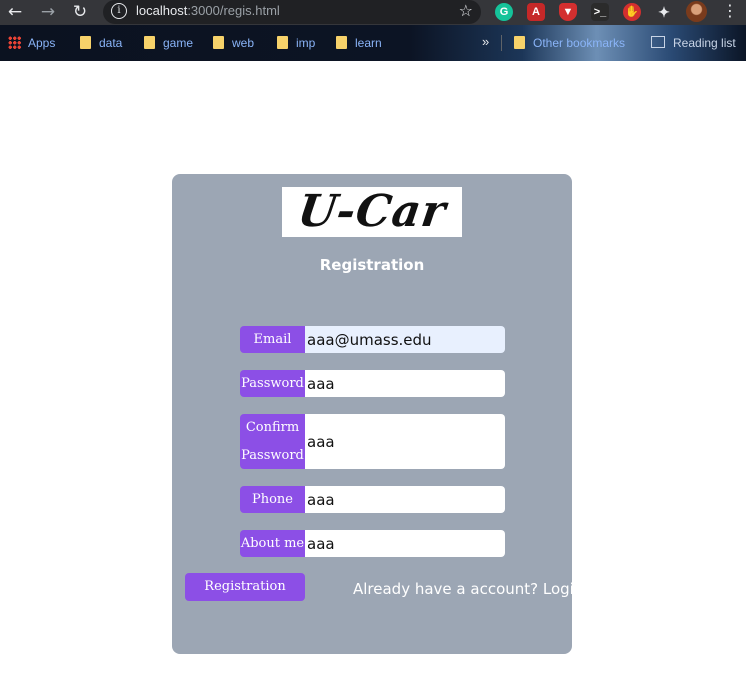 This screenshot has width=746, height=679. I want to click on login-link: Already have a account? Login!, so click(471, 589).